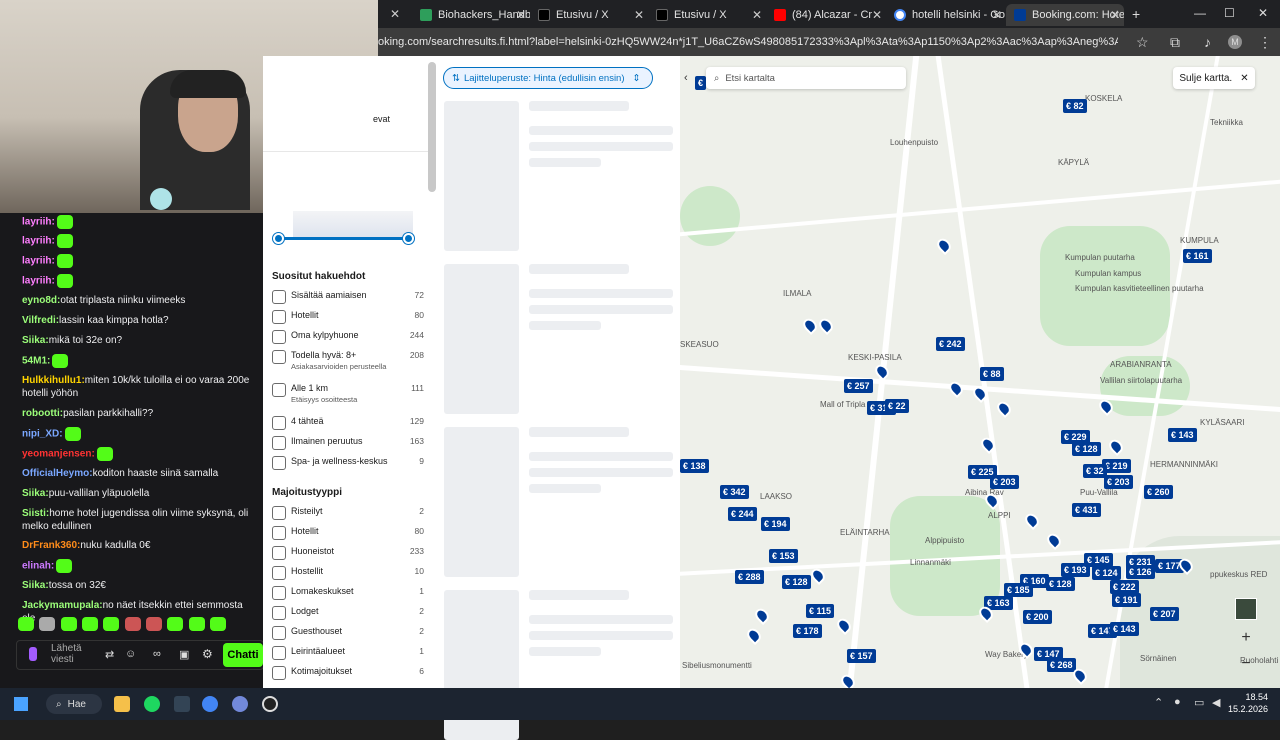 The width and height of the screenshot is (1280, 740). Describe the element at coordinates (992, 374) in the screenshot. I see `price-marker: € 88` at that location.